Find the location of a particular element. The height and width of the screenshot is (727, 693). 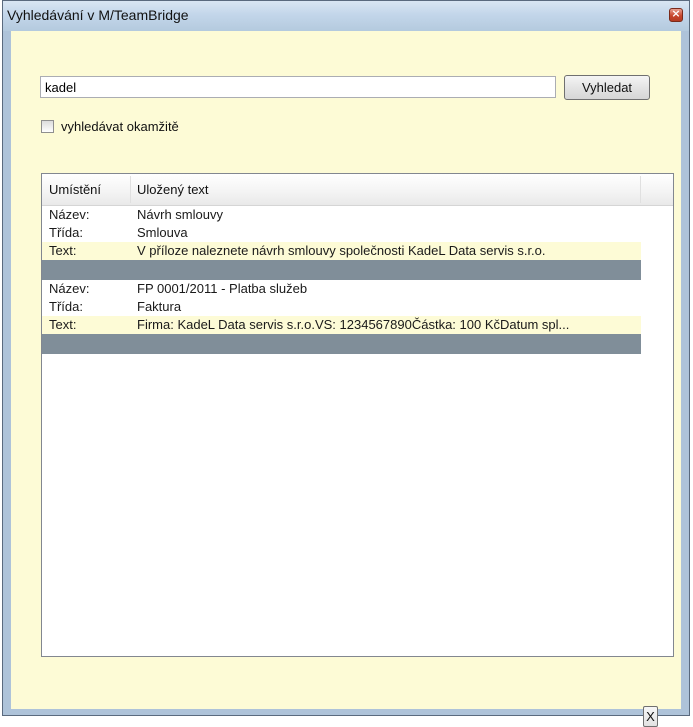

search-input is located at coordinates (298, 87).